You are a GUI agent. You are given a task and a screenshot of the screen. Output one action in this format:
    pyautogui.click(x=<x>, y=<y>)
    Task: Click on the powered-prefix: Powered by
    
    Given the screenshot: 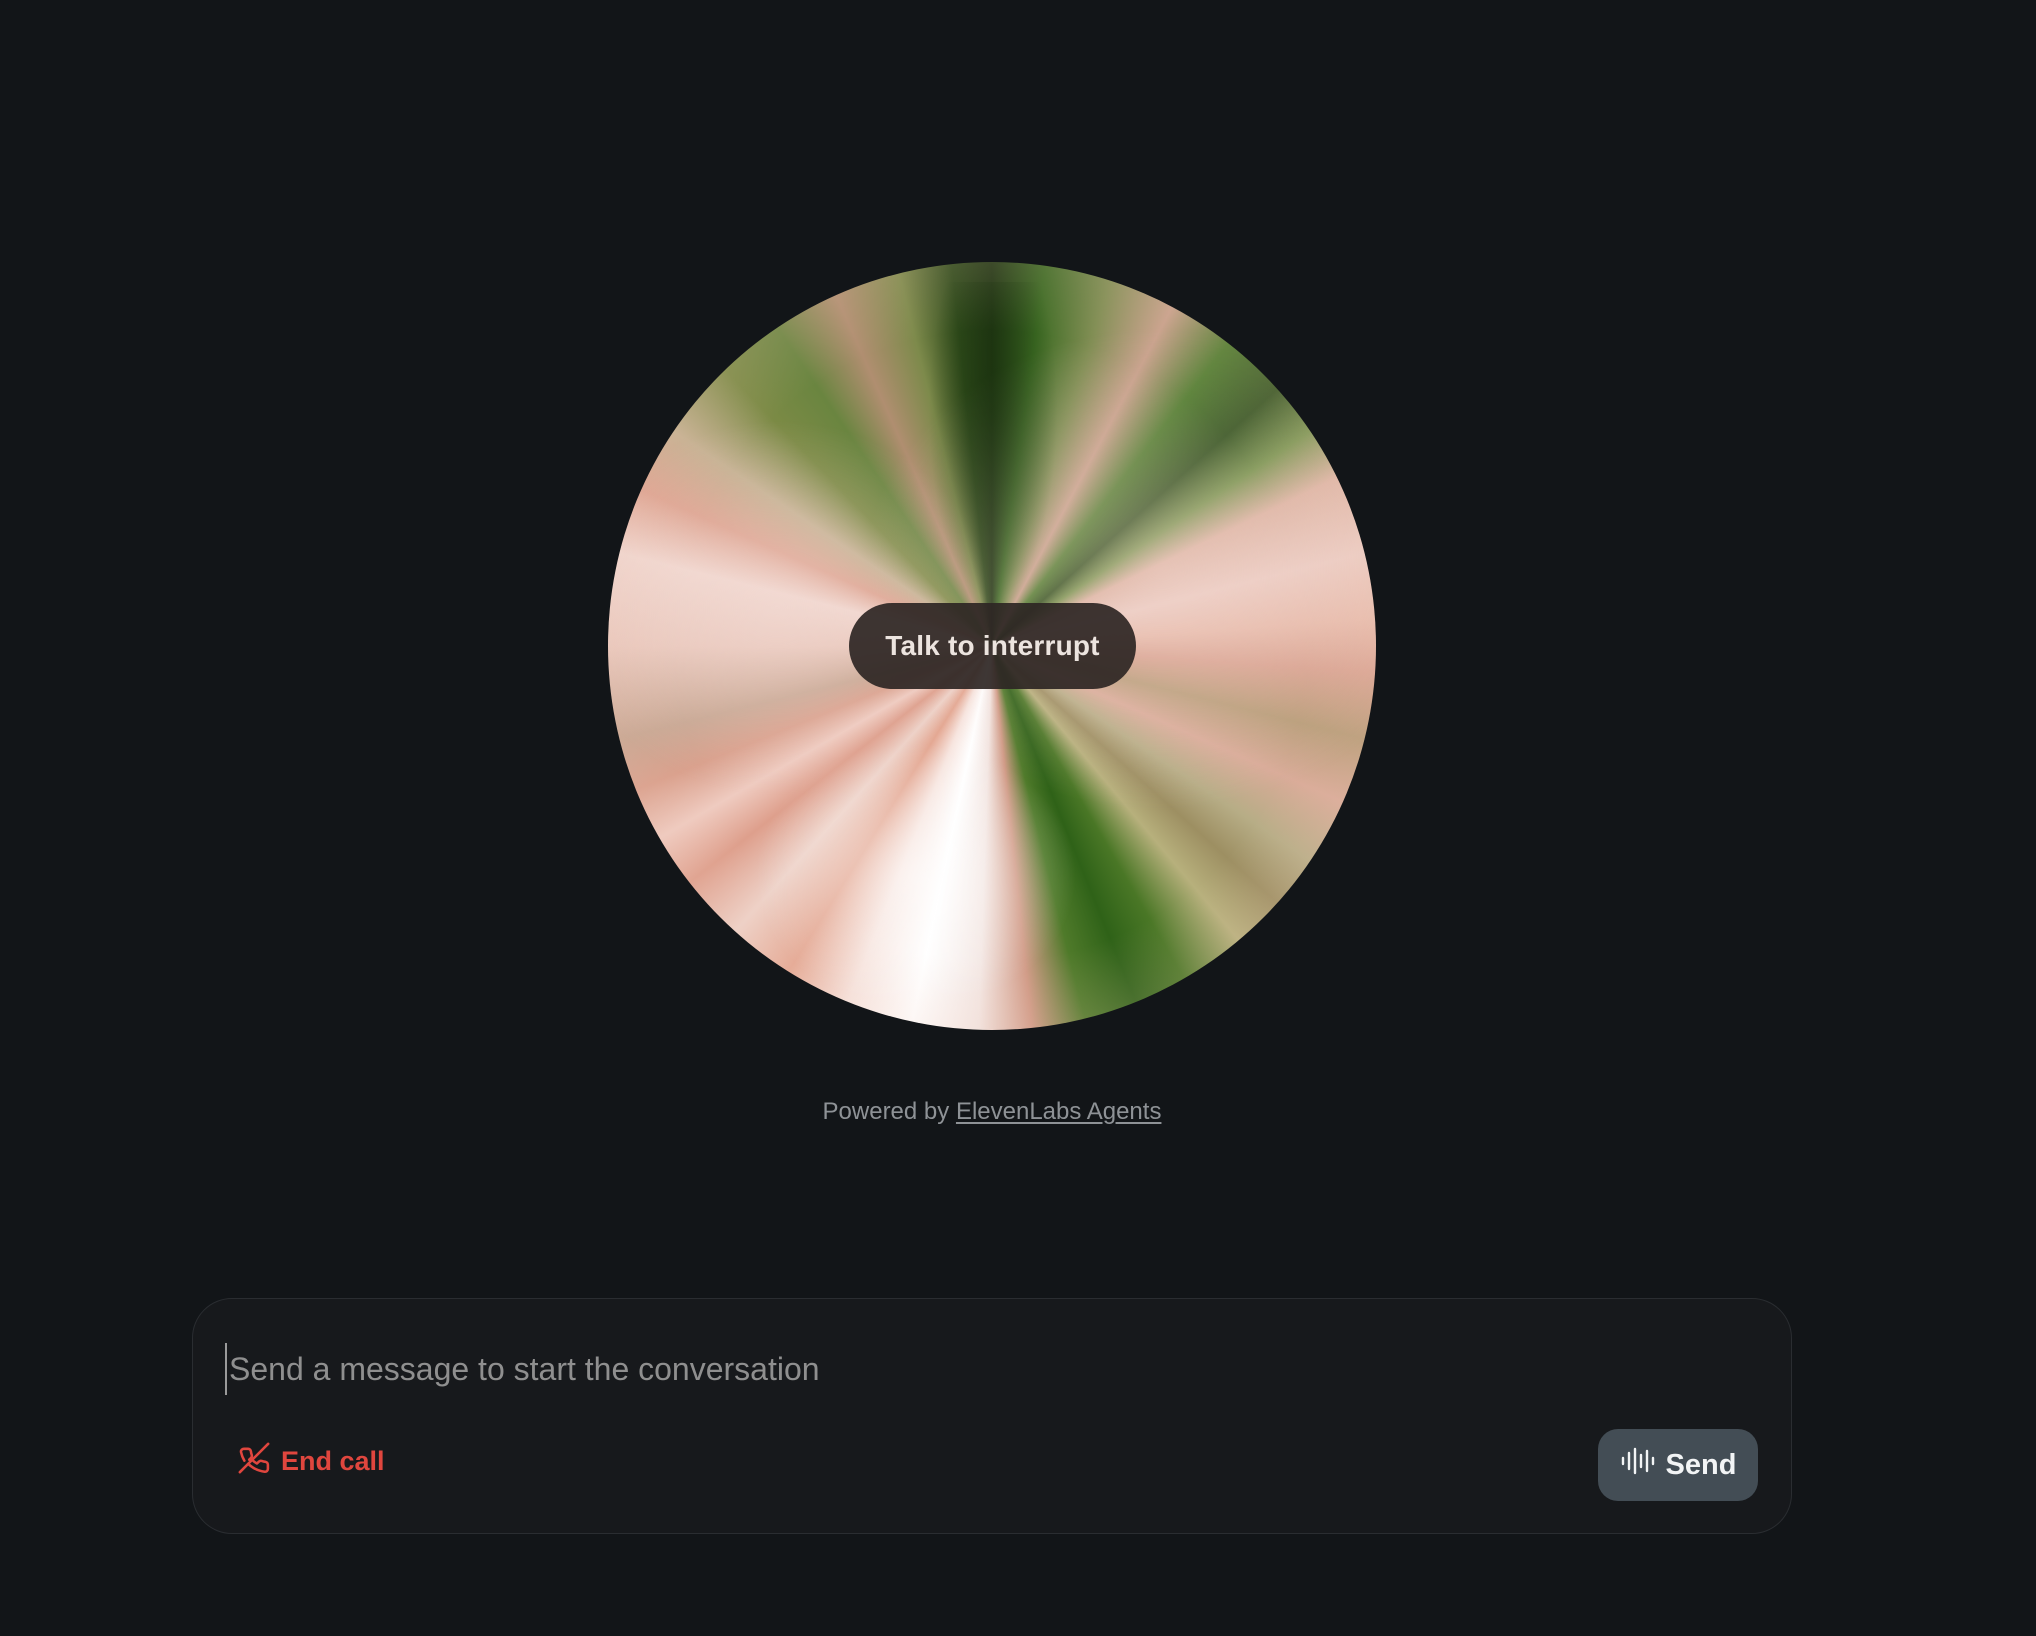 What is the action you would take?
    pyautogui.click(x=886, y=1111)
    